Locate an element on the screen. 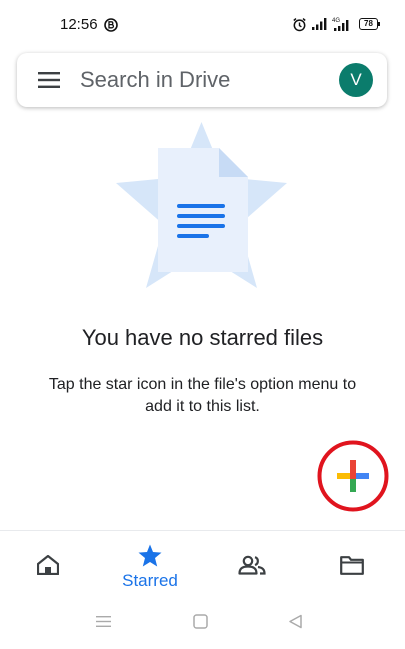 The height and width of the screenshot is (649, 405). people-icon is located at coordinates (252, 565).